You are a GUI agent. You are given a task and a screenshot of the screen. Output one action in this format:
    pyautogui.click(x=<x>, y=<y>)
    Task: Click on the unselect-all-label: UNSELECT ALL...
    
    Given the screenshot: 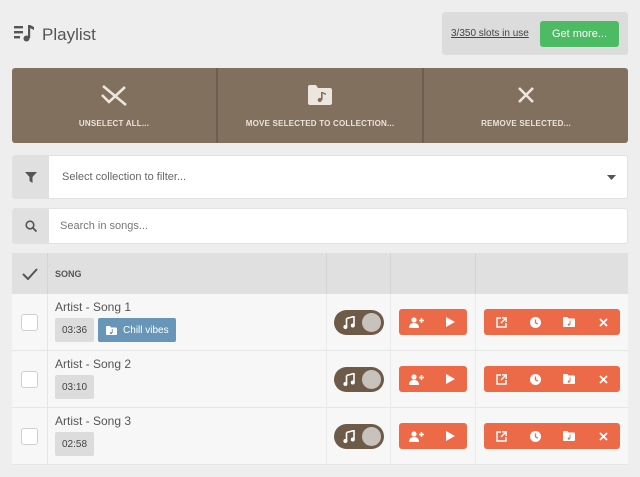 What is the action you would take?
    pyautogui.click(x=114, y=123)
    